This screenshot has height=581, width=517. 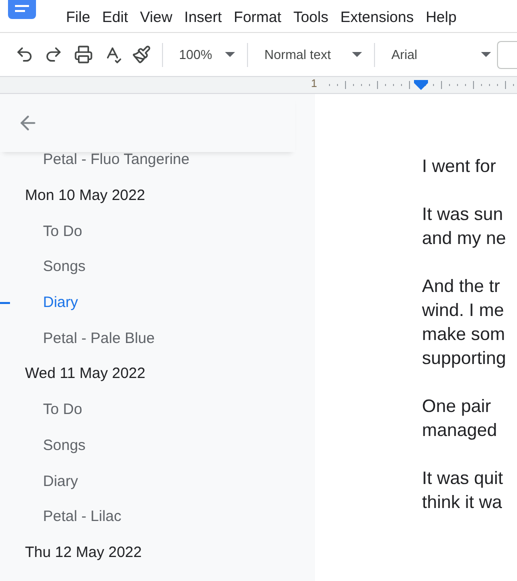 What do you see at coordinates (421, 85) in the screenshot?
I see `indent-marker-icon` at bounding box center [421, 85].